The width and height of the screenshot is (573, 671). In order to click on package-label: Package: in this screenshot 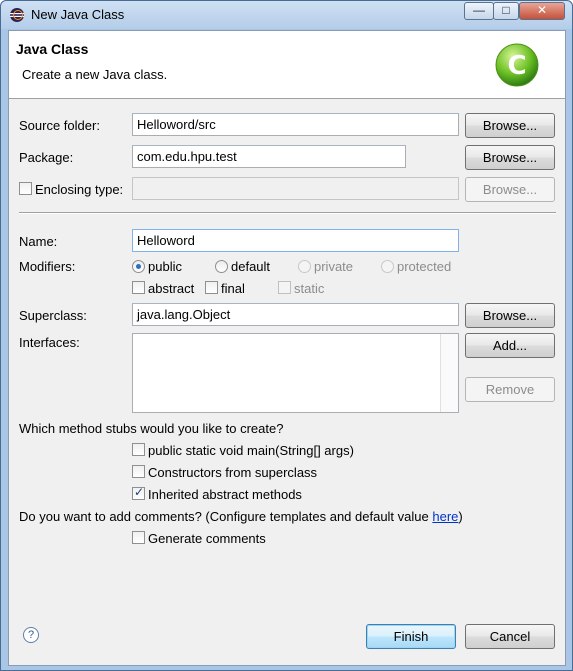, I will do `click(46, 157)`.